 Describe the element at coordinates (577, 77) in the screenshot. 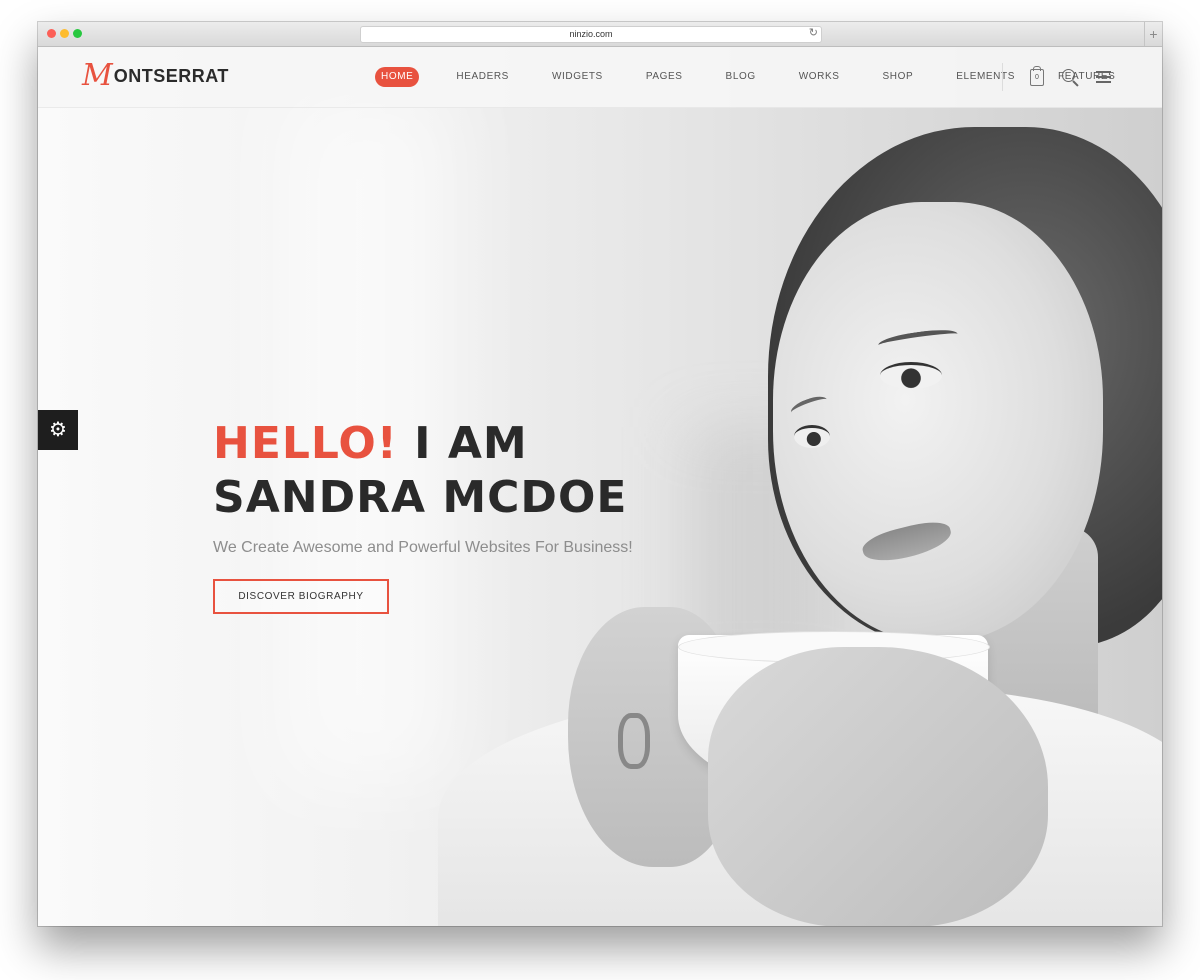

I see `nav-item-widgets: WIDGETS` at that location.